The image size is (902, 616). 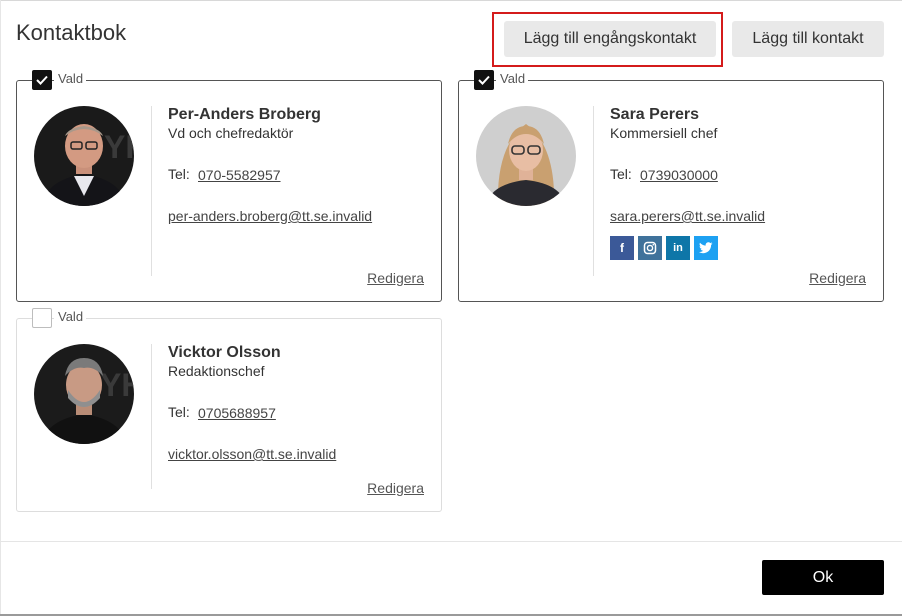 What do you see at coordinates (679, 175) in the screenshot?
I see `phone-link: 0739030000` at bounding box center [679, 175].